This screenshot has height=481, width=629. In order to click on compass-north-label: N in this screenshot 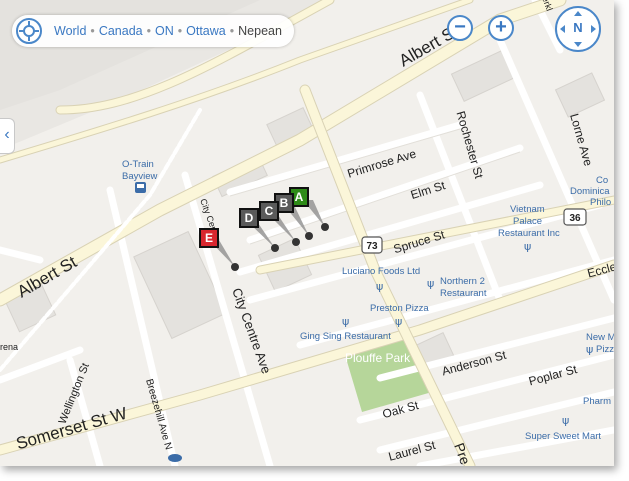, I will do `click(578, 27)`.